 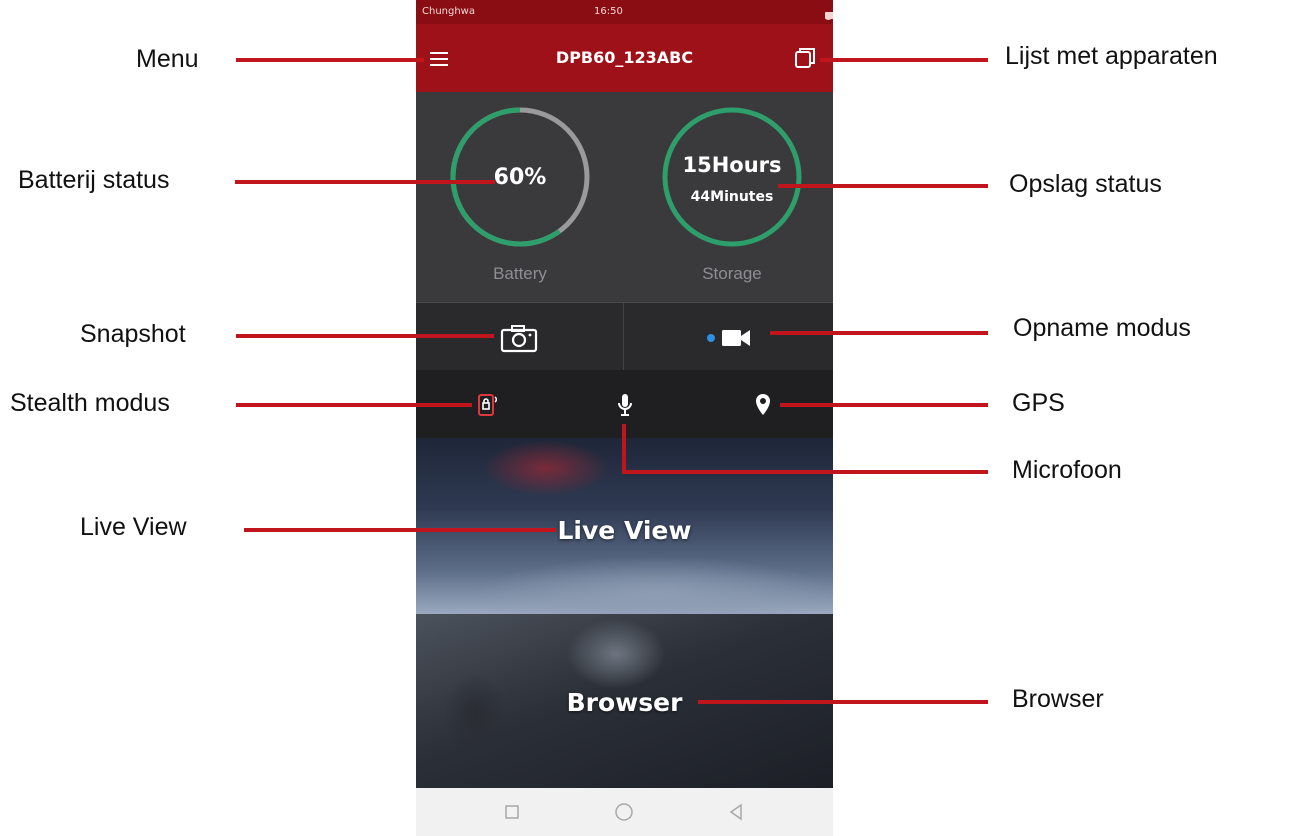 What do you see at coordinates (1038, 403) in the screenshot?
I see `callout-gps: GPS` at bounding box center [1038, 403].